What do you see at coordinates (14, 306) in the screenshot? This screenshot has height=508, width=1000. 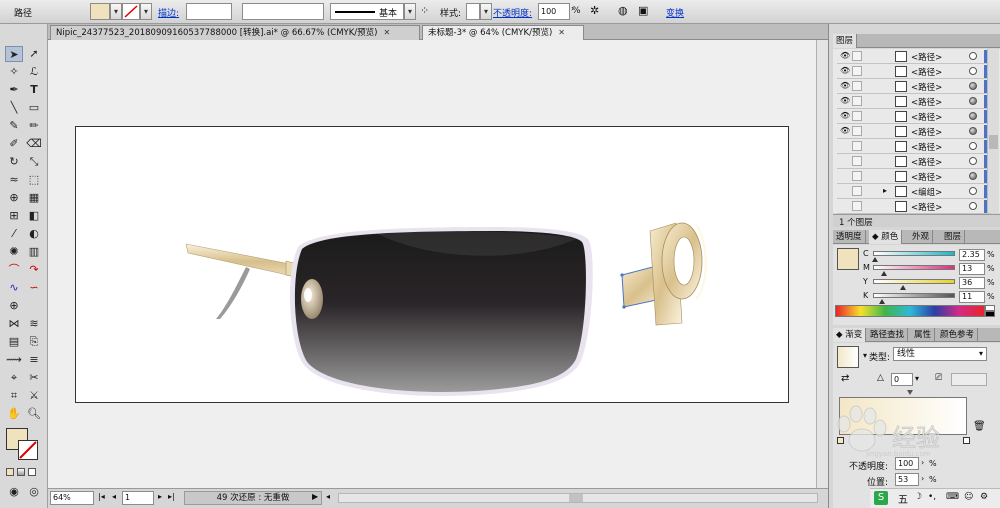 I see `target-icon: ⊕` at bounding box center [14, 306].